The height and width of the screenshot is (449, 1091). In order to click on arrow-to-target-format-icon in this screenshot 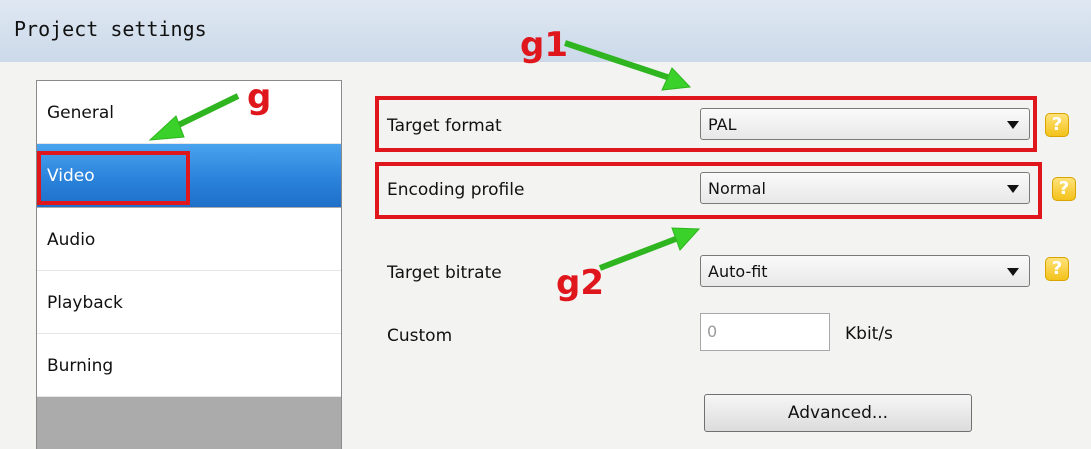, I will do `click(628, 65)`.